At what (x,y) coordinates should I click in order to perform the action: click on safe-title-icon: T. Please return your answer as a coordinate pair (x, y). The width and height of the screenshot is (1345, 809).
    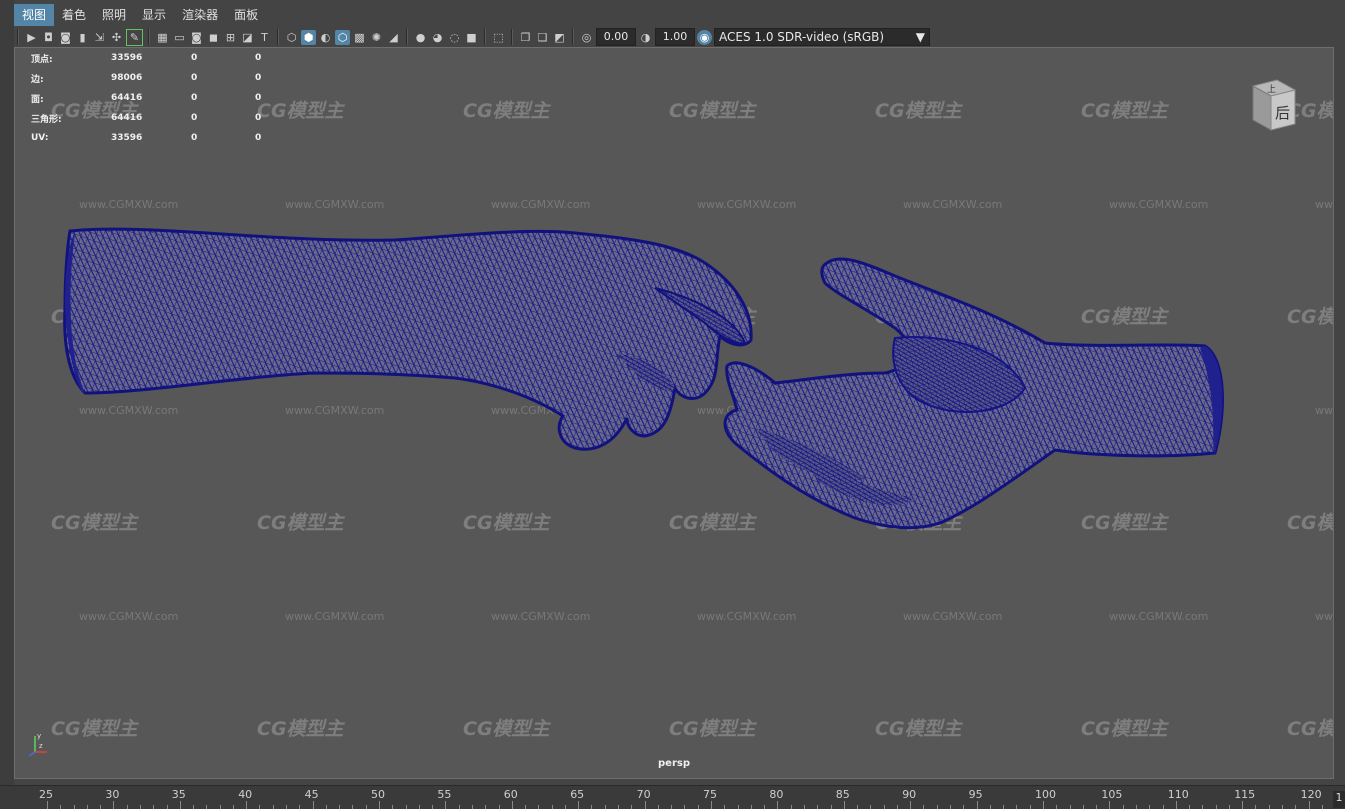
    Looking at the image, I should click on (264, 37).